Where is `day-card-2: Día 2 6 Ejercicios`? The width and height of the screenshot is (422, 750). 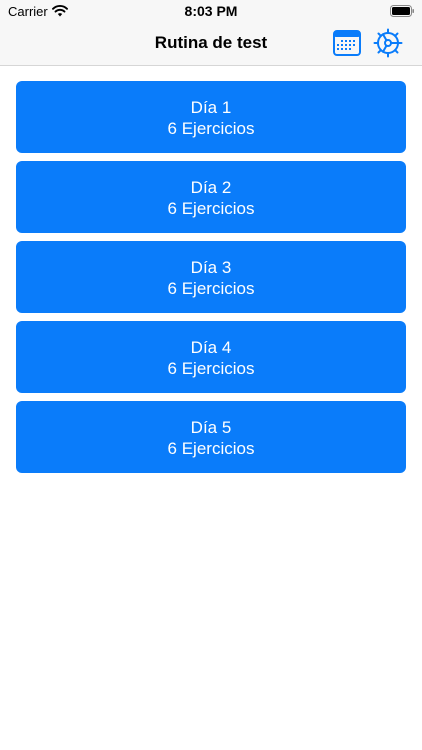
day-card-2: Día 2 6 Ejercicios is located at coordinates (211, 197).